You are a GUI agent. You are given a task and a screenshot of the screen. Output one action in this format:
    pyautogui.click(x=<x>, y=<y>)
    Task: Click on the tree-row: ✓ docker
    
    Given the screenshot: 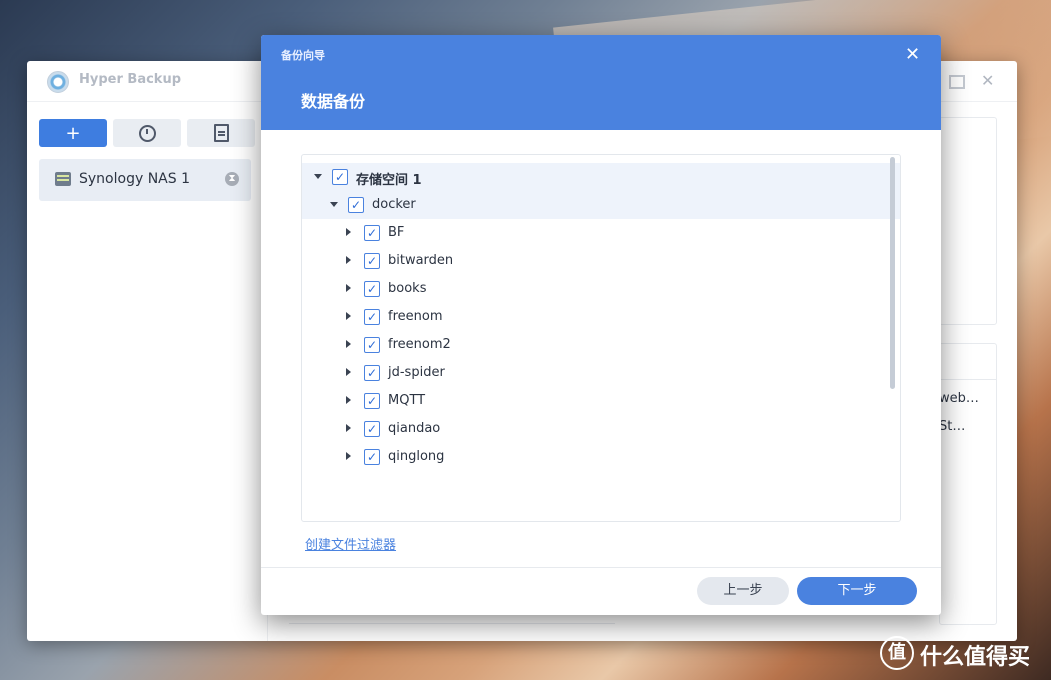 What is the action you would take?
    pyautogui.click(x=601, y=205)
    